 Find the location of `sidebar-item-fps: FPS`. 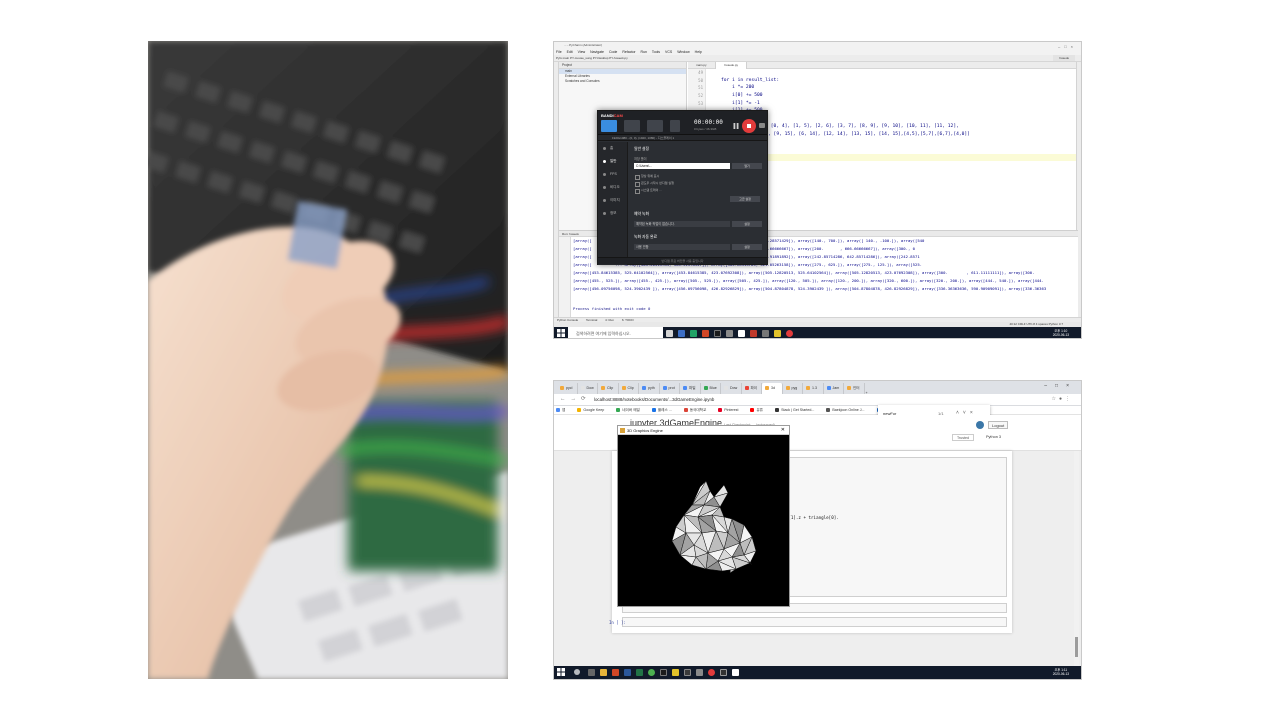

sidebar-item-fps: FPS is located at coordinates (612, 174).